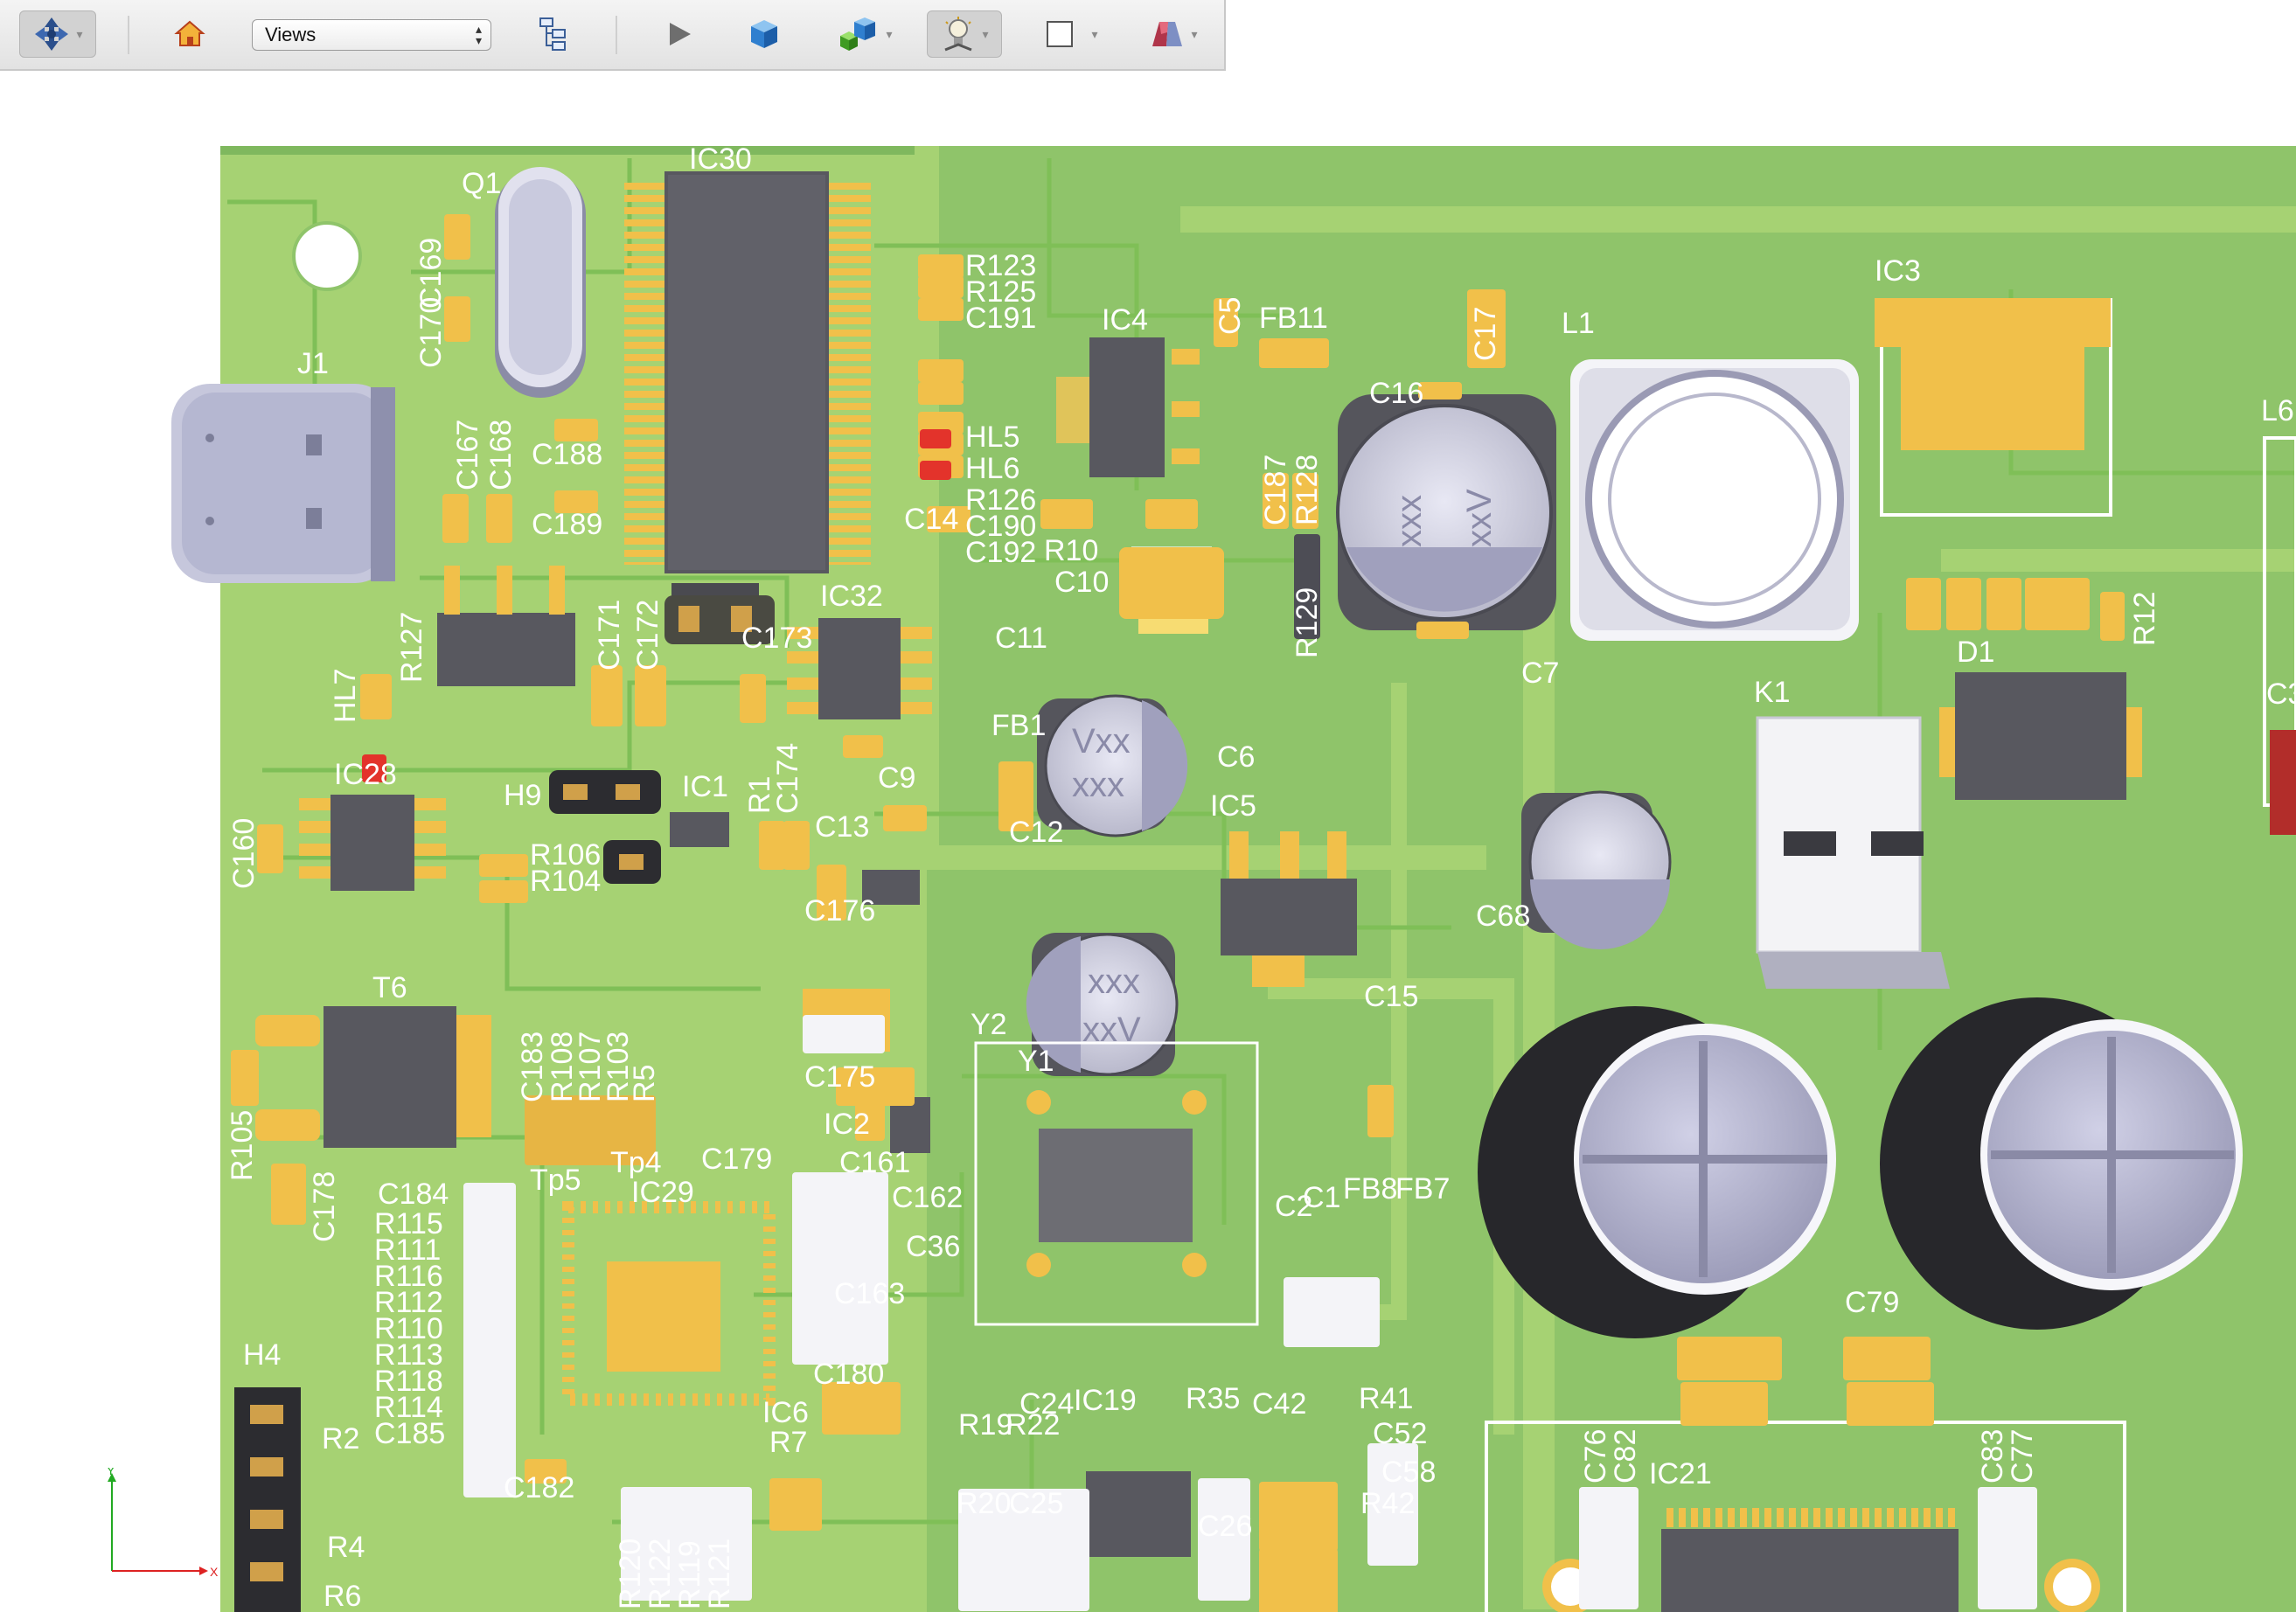  What do you see at coordinates (1036, 1503) in the screenshot?
I see `label-c25: C25` at bounding box center [1036, 1503].